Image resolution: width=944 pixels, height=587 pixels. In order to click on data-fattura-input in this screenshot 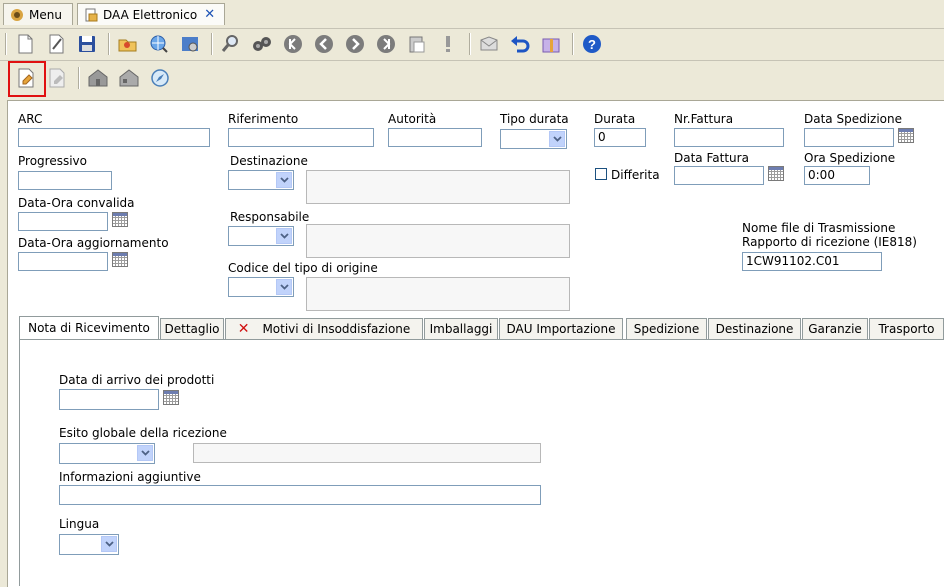, I will do `click(719, 175)`.